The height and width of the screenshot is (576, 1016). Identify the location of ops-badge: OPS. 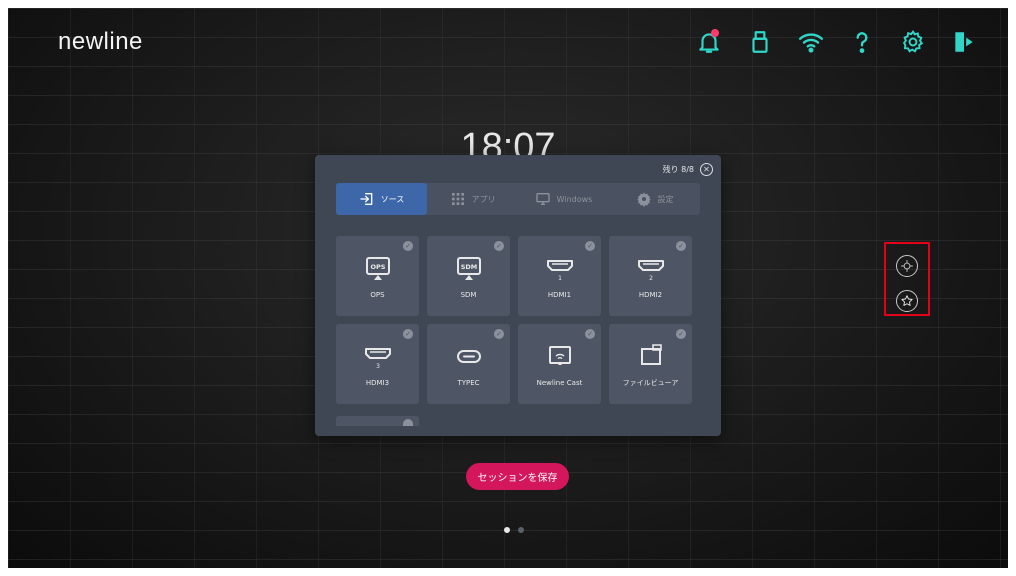
(377, 267).